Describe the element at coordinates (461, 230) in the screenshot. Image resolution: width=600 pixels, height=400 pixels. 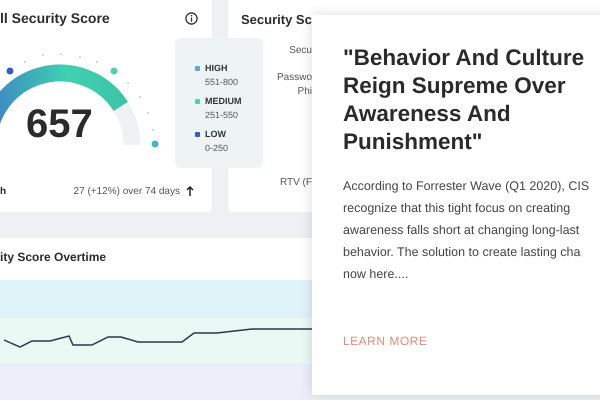
I see `popup-text: awareness falls short at changing long-last` at that location.